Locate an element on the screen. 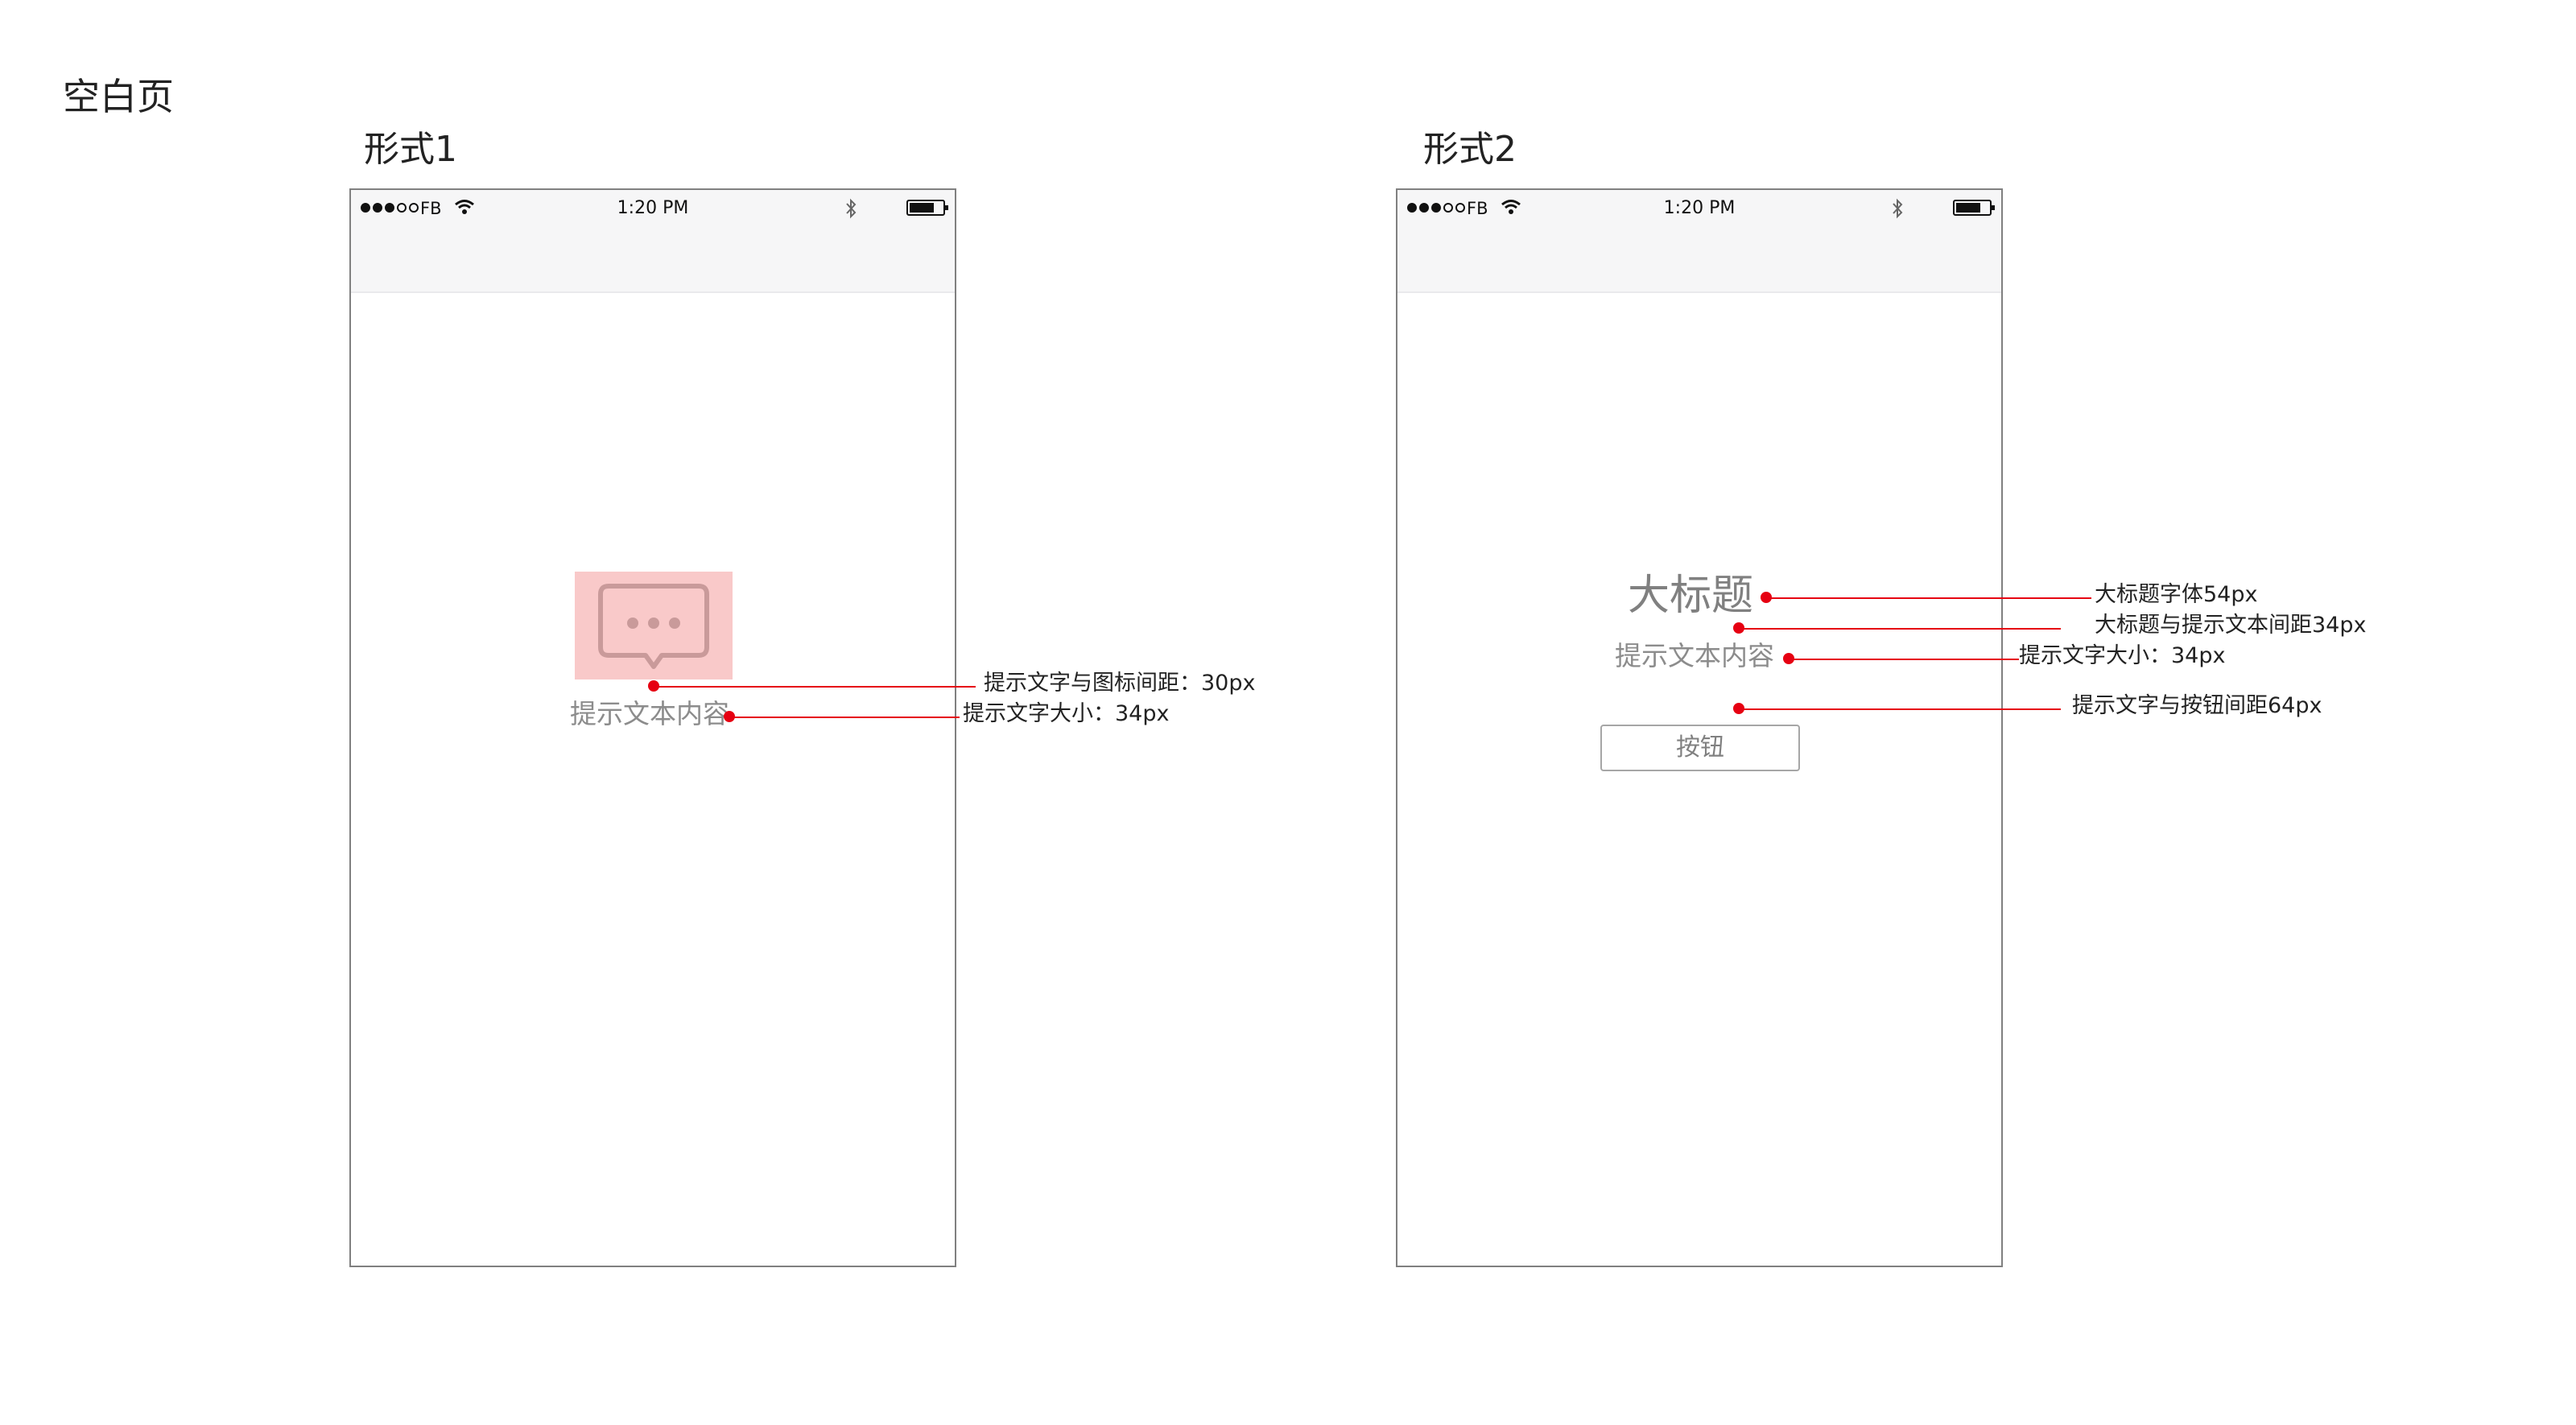  annotation-icon-spacing: 提示文字与图标间距：30px is located at coordinates (1120, 683).